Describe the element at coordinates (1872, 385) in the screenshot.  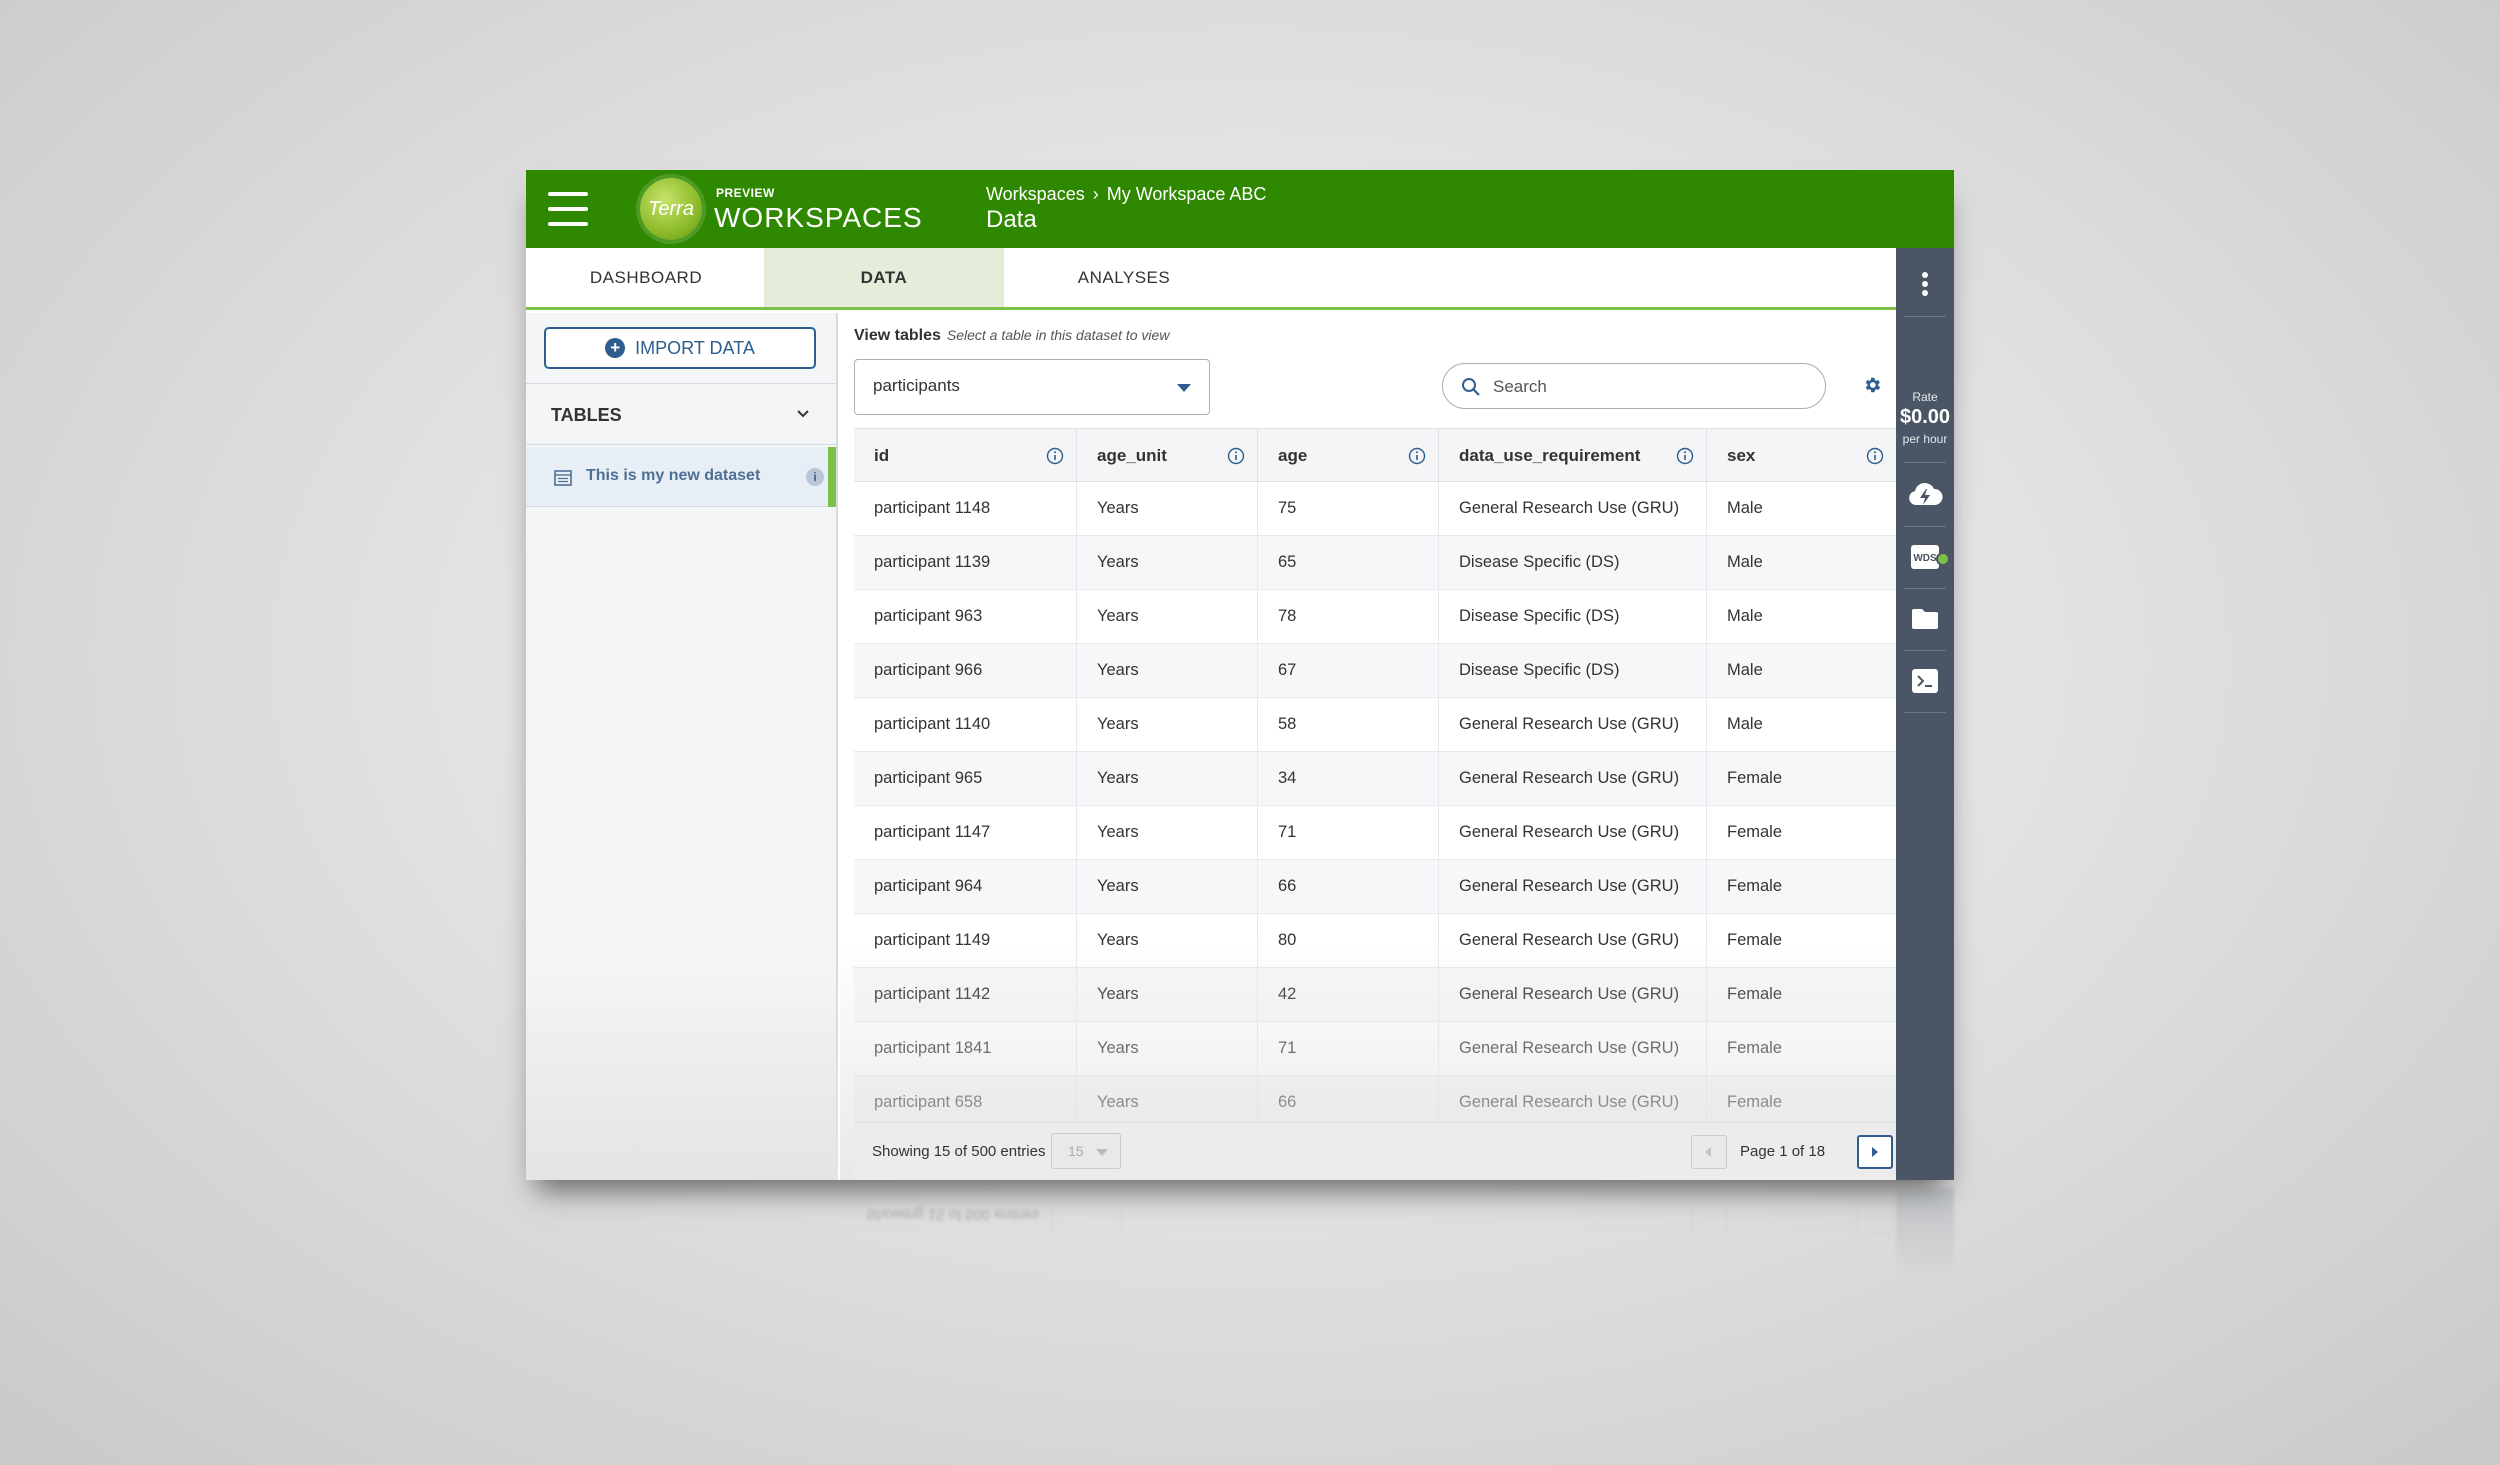
I see `gear-icon` at that location.